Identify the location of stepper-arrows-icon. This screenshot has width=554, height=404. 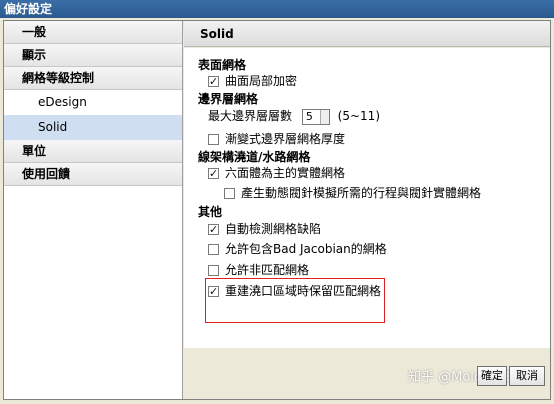
(324, 116).